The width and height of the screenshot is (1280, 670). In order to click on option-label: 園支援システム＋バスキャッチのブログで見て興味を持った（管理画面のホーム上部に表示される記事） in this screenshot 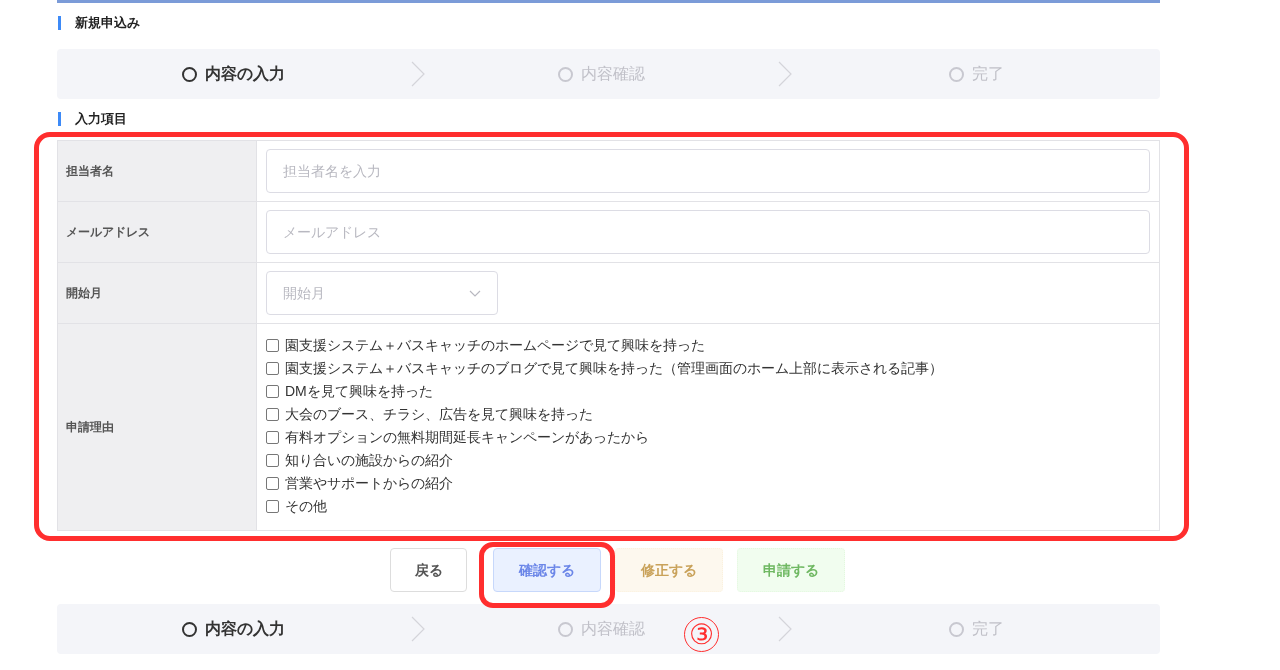, I will do `click(614, 368)`.